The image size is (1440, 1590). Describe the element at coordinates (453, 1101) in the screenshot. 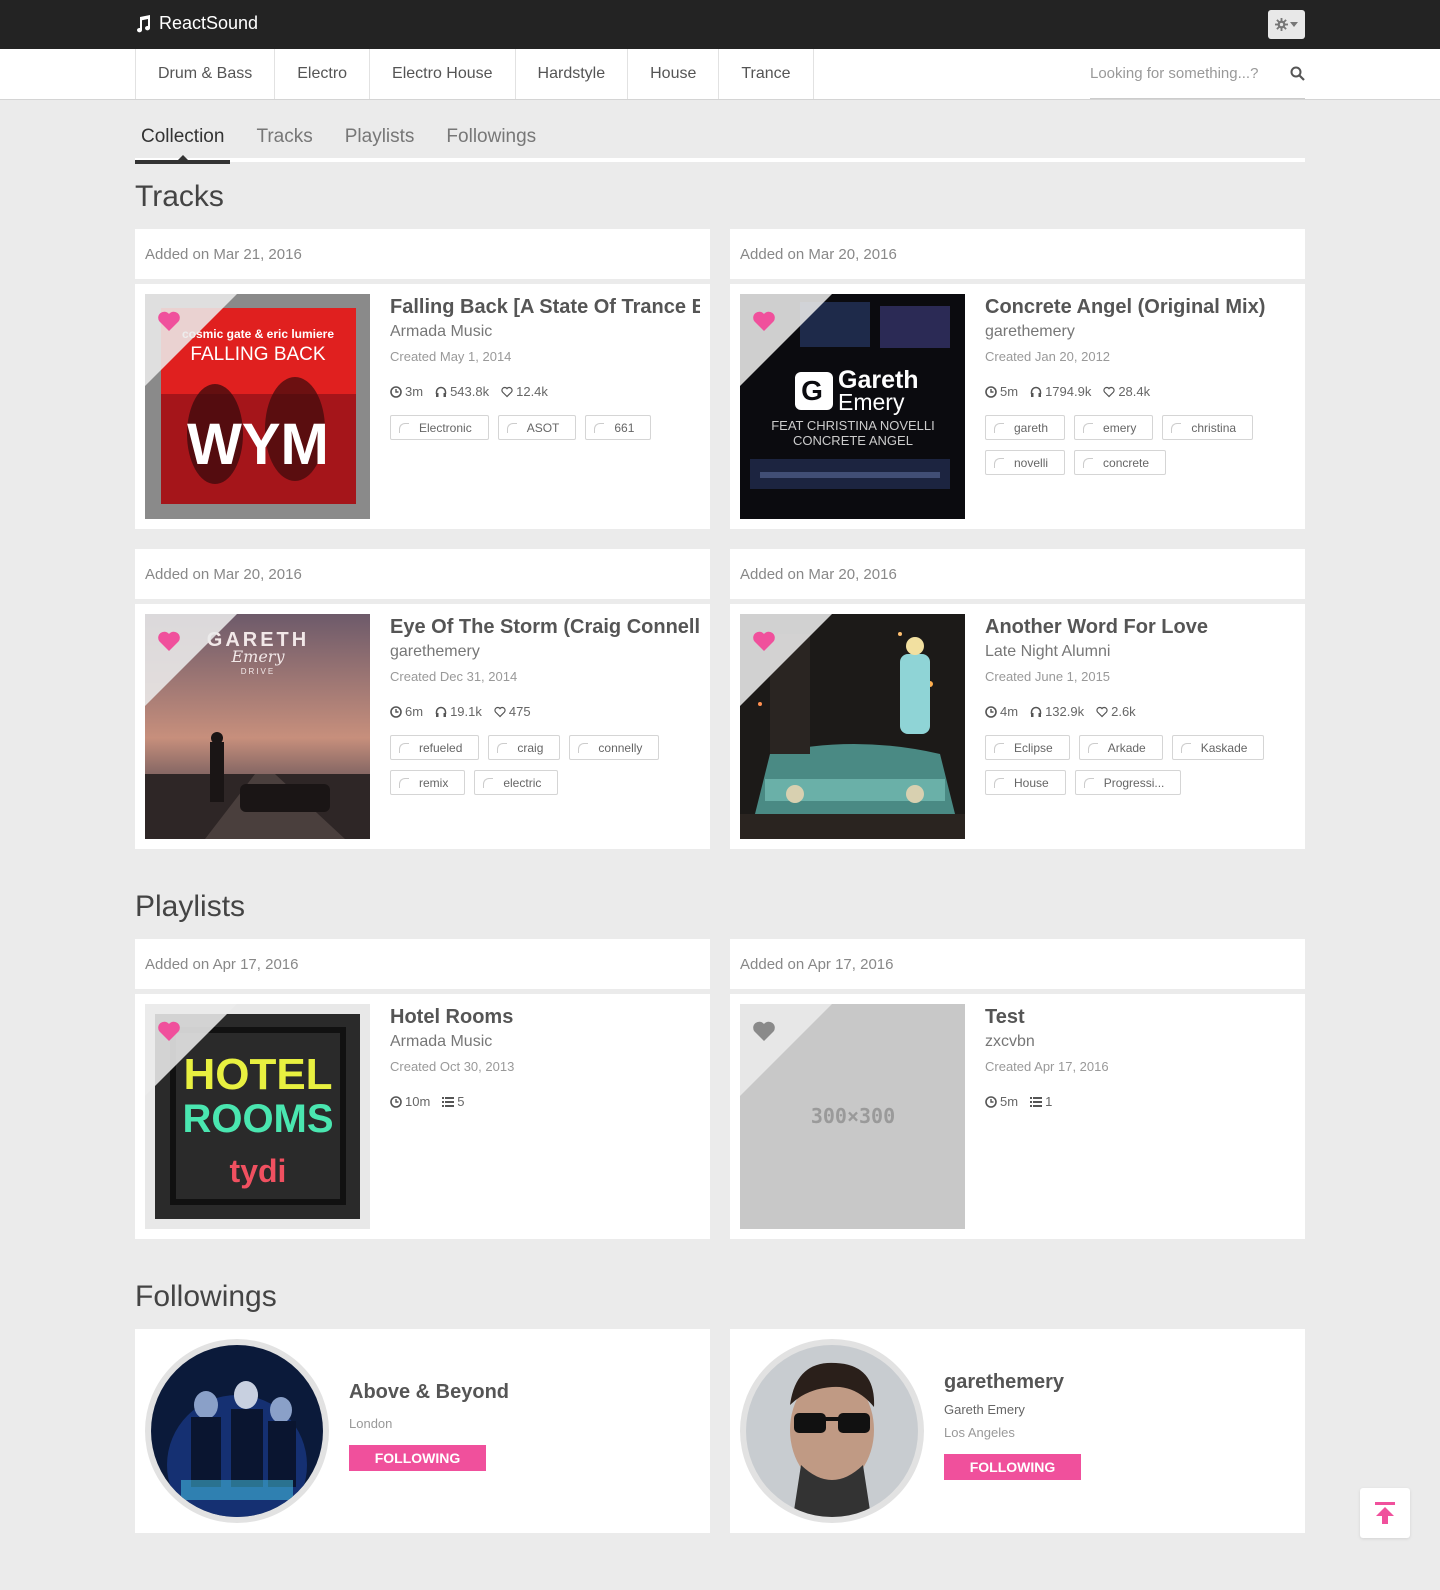

I see `track-count-stat: 5` at that location.